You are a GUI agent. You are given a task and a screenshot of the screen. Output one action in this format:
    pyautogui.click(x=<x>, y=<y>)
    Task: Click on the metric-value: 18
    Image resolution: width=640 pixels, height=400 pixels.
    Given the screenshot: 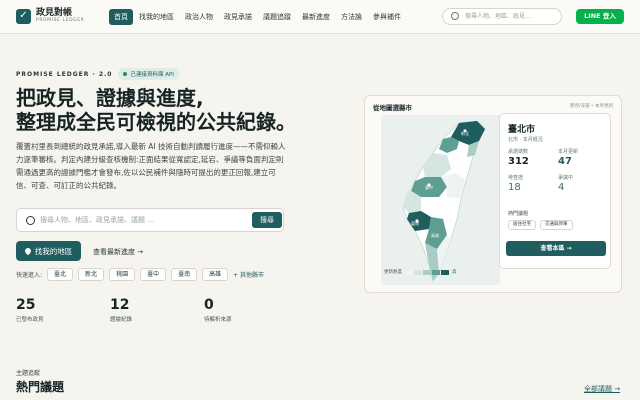 What is the action you would take?
    pyautogui.click(x=514, y=187)
    